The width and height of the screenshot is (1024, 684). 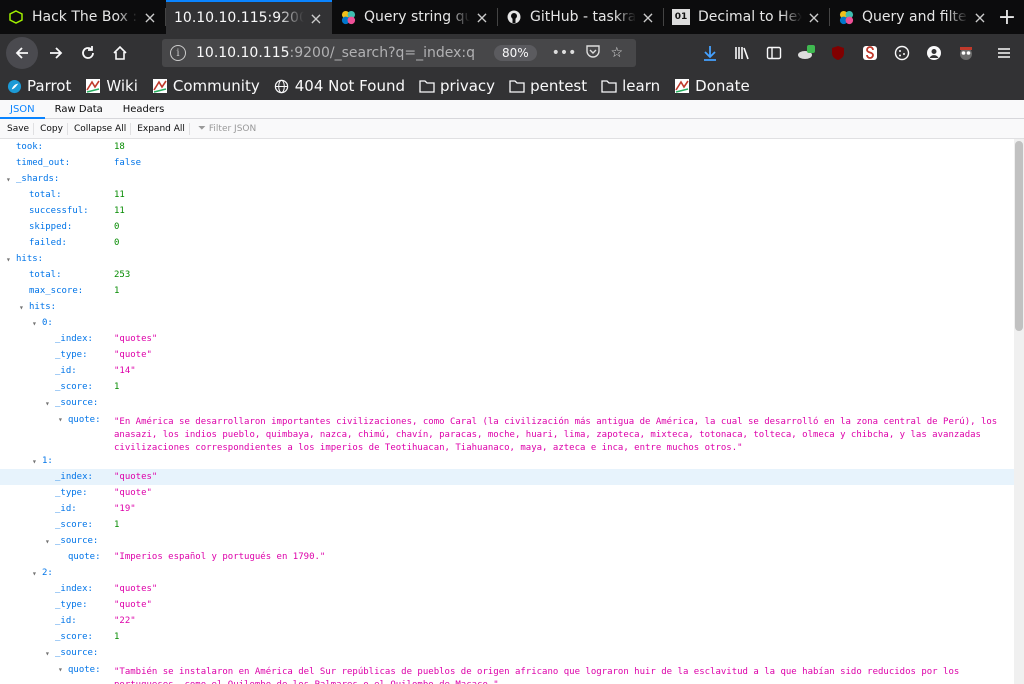 What do you see at coordinates (512, 291) in the screenshot?
I see `json-row: max_score: 1` at bounding box center [512, 291].